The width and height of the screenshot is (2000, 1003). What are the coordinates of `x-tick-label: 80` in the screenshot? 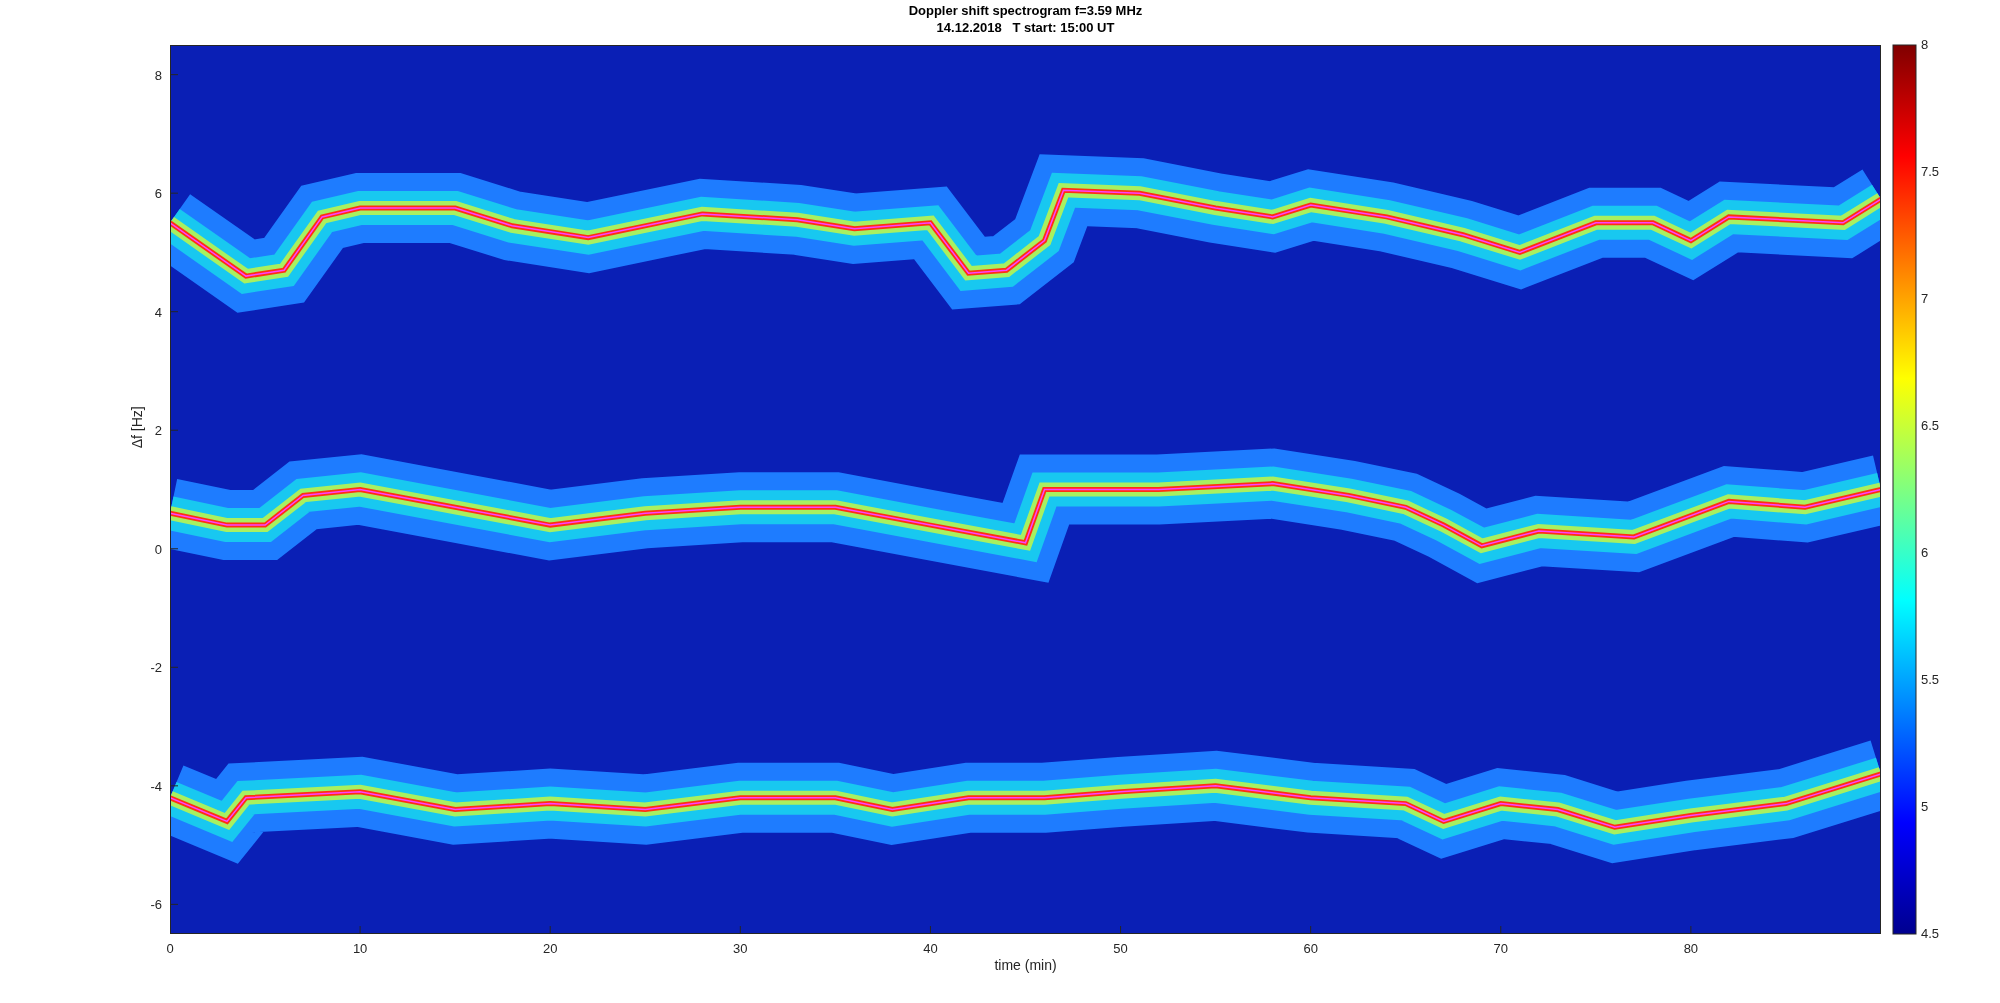 It's located at (1691, 948).